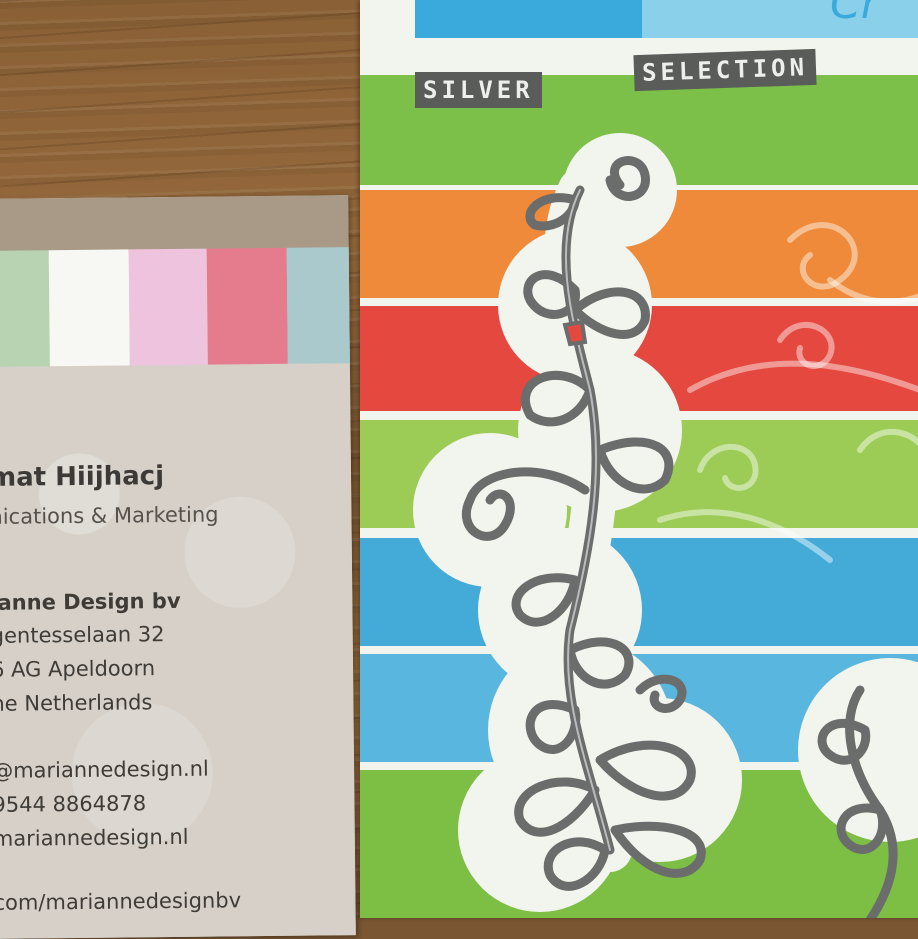  Describe the element at coordinates (168, 307) in the screenshot. I see `card-flag-pink` at that location.